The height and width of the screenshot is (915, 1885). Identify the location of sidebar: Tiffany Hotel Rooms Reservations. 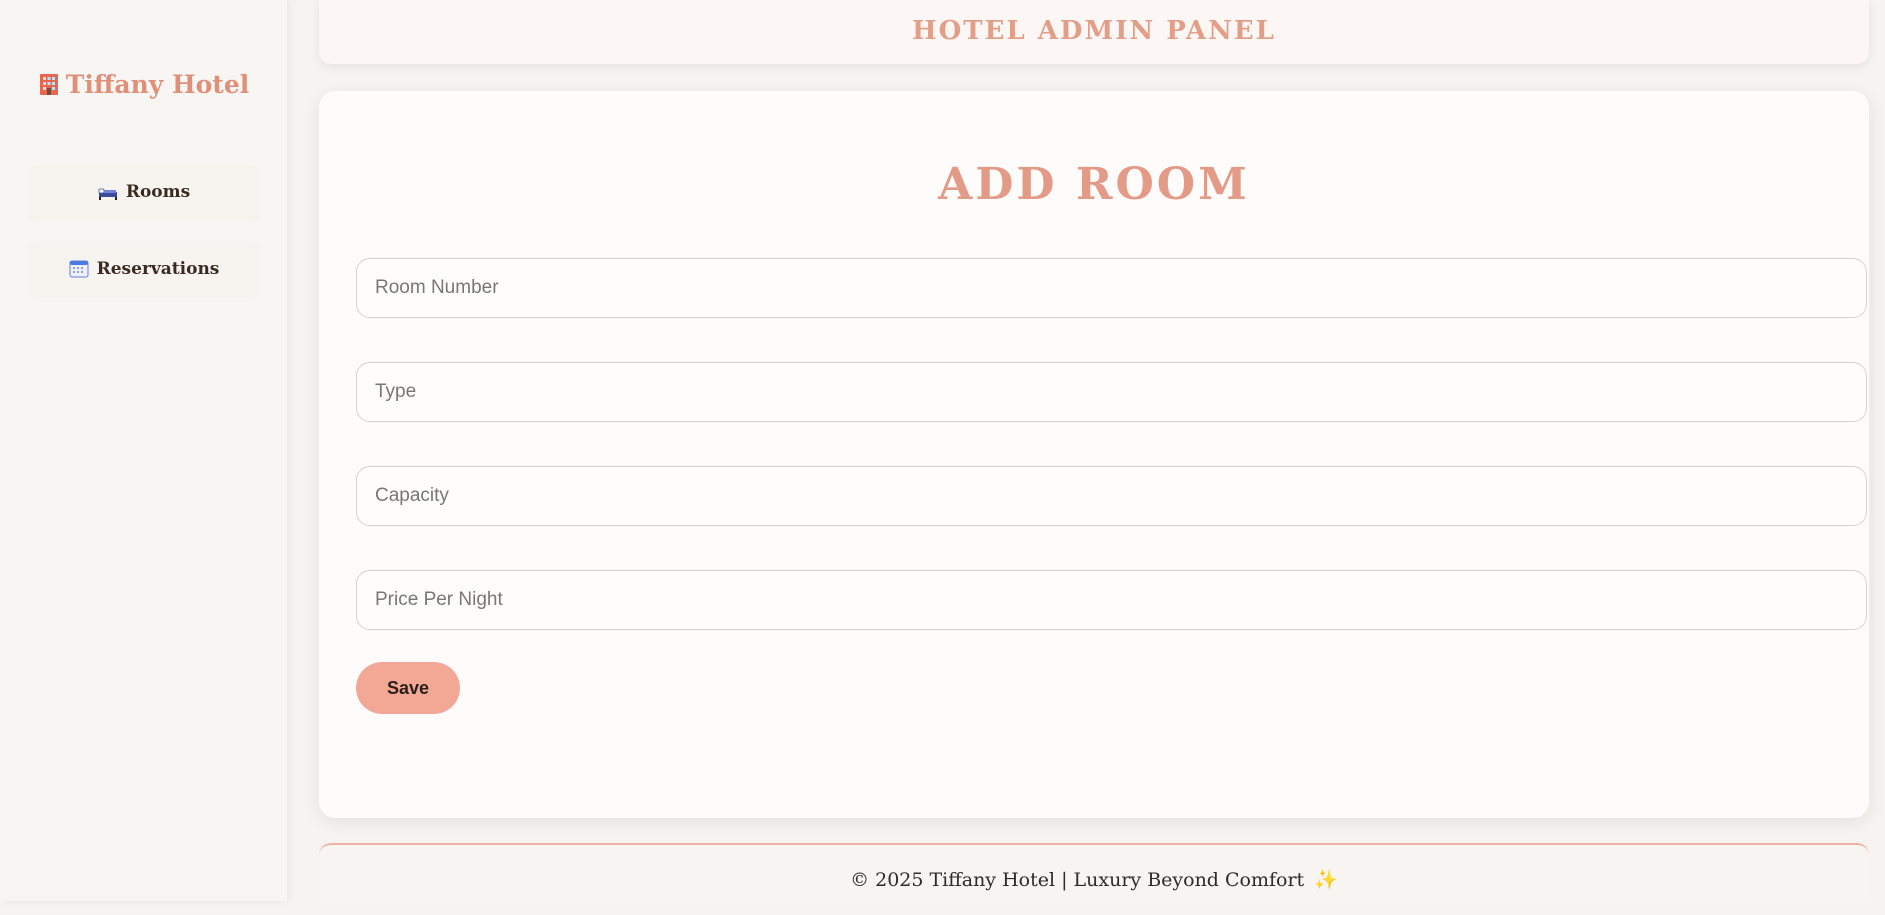
(143, 450).